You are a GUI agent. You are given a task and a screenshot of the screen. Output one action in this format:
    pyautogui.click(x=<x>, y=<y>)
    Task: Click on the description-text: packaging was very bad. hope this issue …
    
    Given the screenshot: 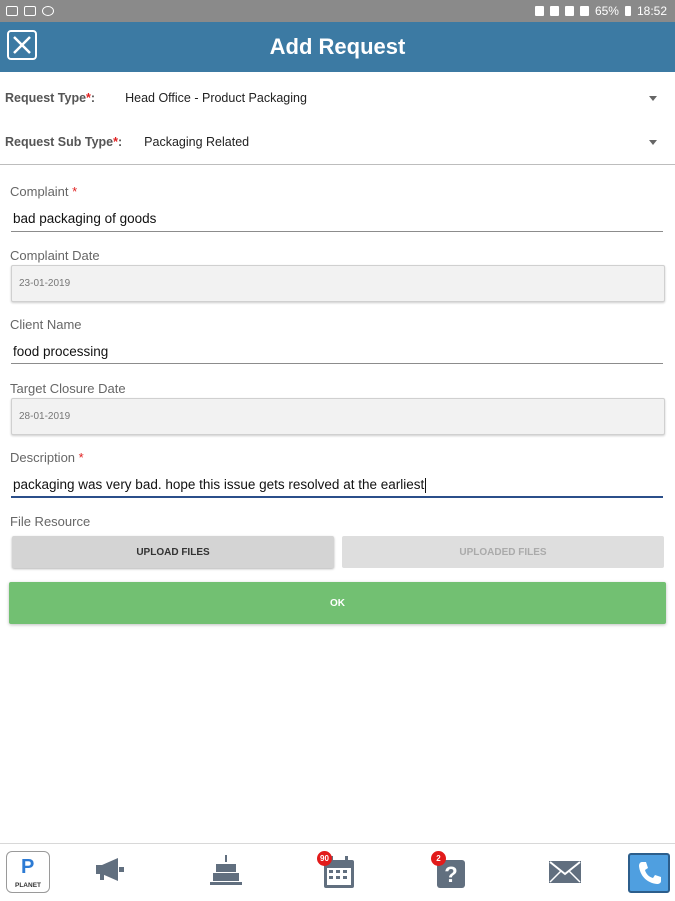 What is the action you would take?
    pyautogui.click(x=219, y=484)
    